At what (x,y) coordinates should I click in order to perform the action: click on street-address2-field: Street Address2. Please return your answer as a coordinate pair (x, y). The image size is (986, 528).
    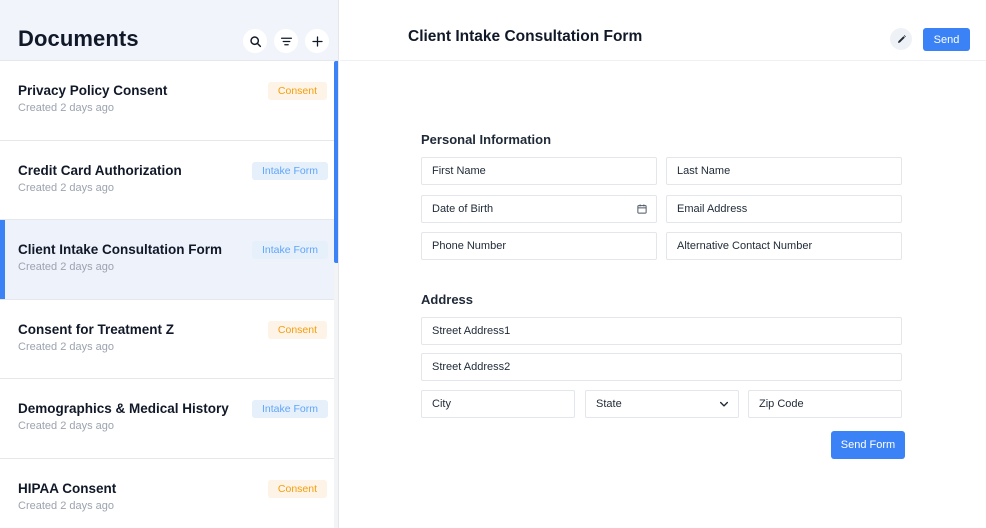
    Looking at the image, I should click on (661, 367).